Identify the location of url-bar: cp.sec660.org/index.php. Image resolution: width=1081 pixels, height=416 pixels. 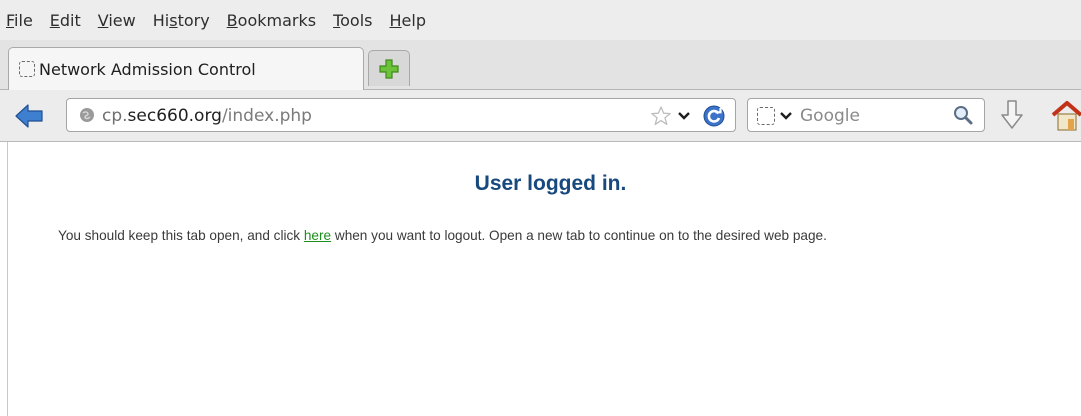
(401, 115).